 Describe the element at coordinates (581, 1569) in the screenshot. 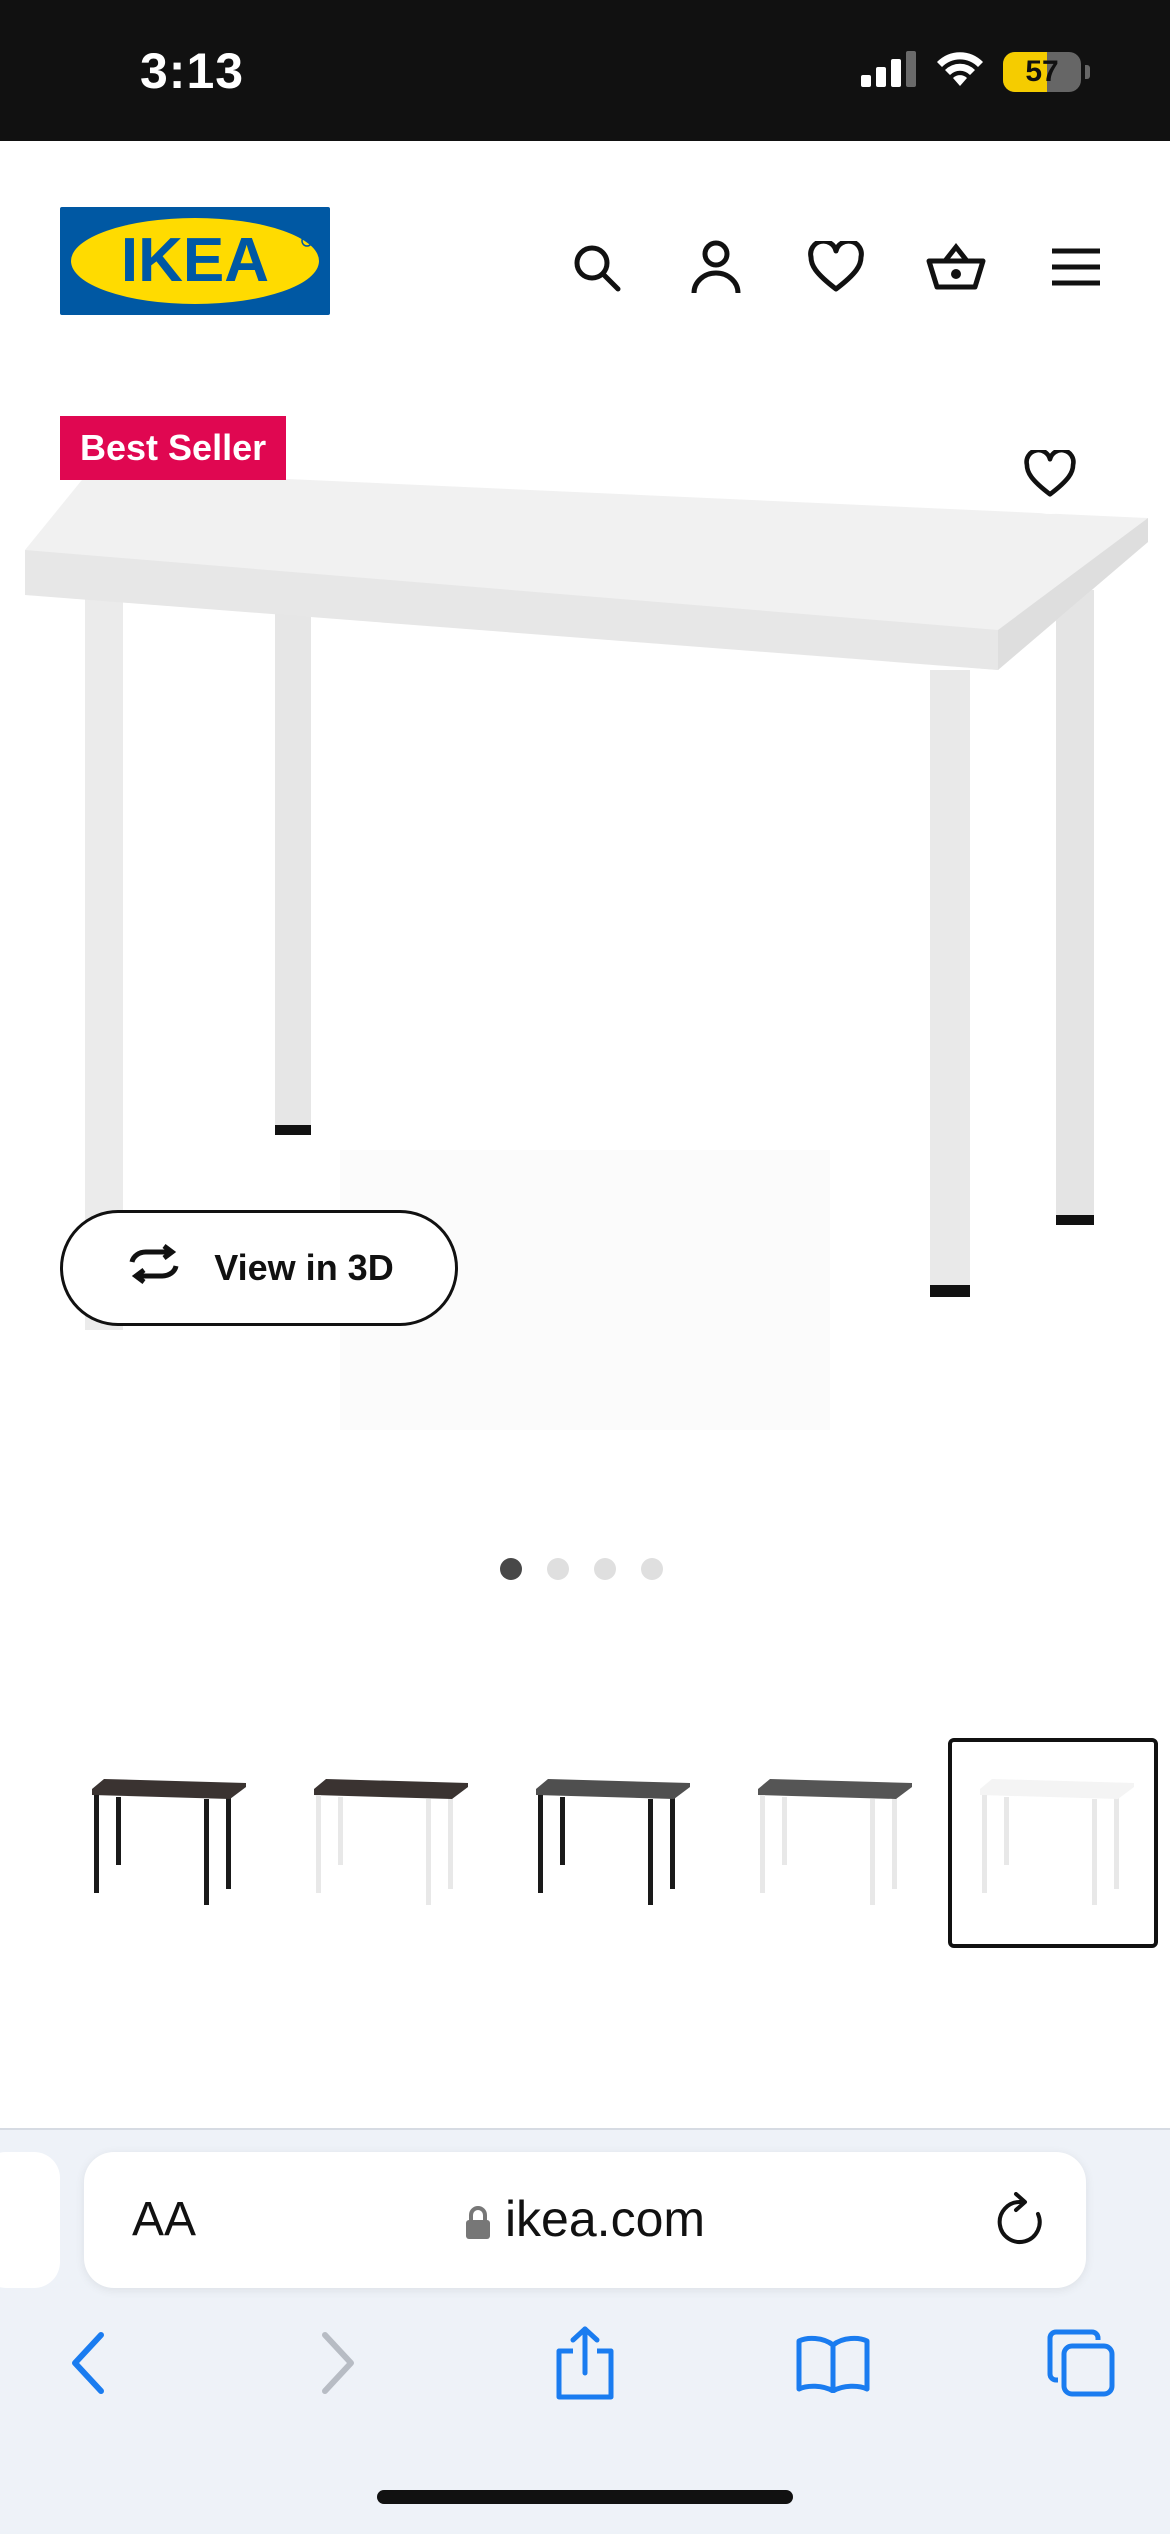

I see `image-carousel-dots` at that location.